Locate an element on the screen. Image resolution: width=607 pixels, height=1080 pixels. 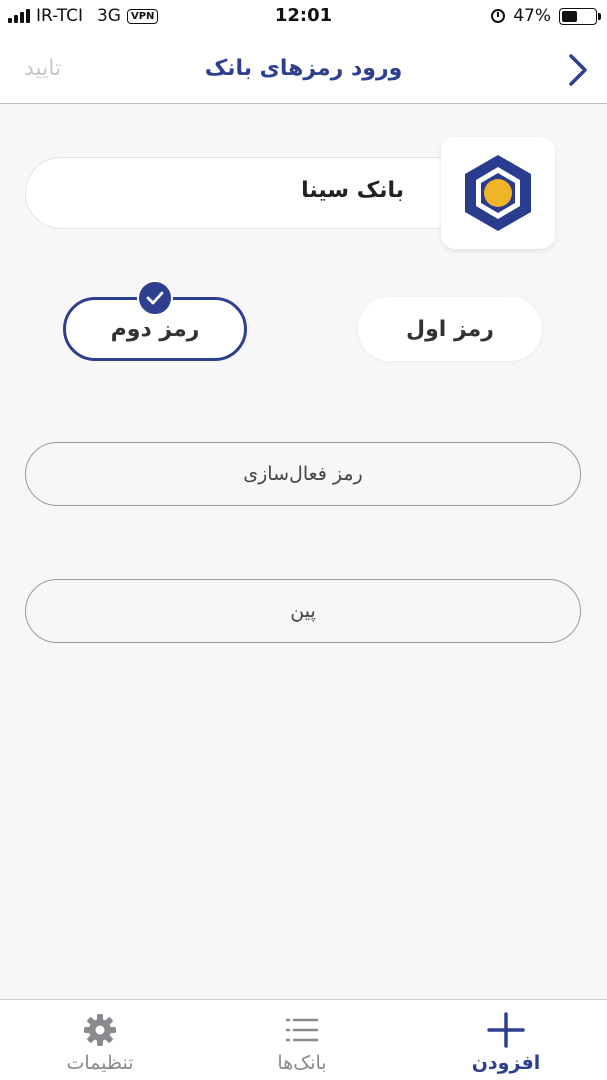
first-password-option: رمز اول is located at coordinates (450, 329).